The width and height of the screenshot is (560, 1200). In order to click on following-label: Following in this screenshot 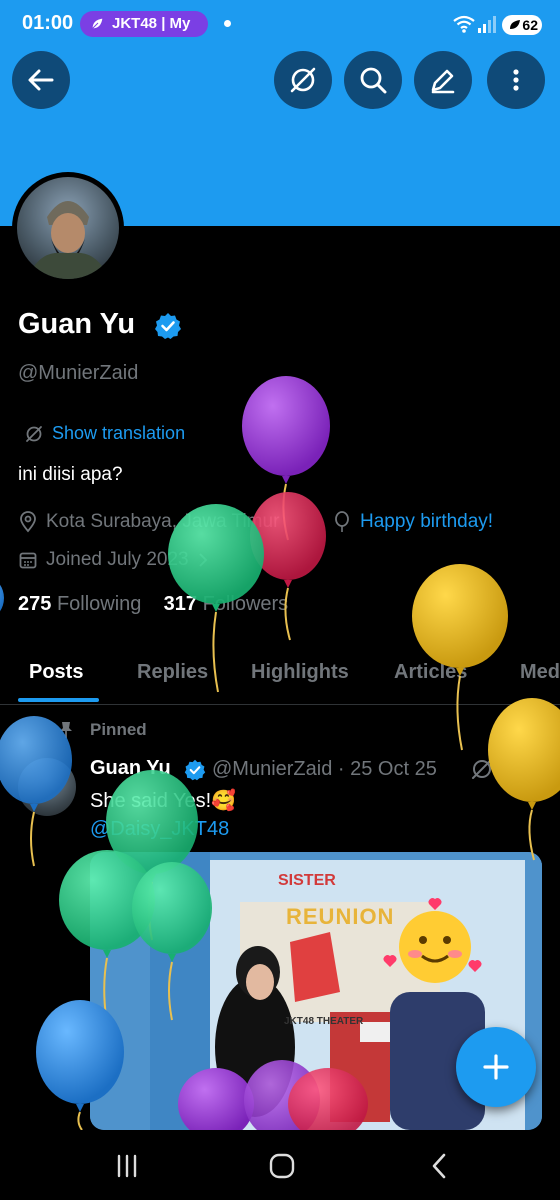, I will do `click(99, 604)`.